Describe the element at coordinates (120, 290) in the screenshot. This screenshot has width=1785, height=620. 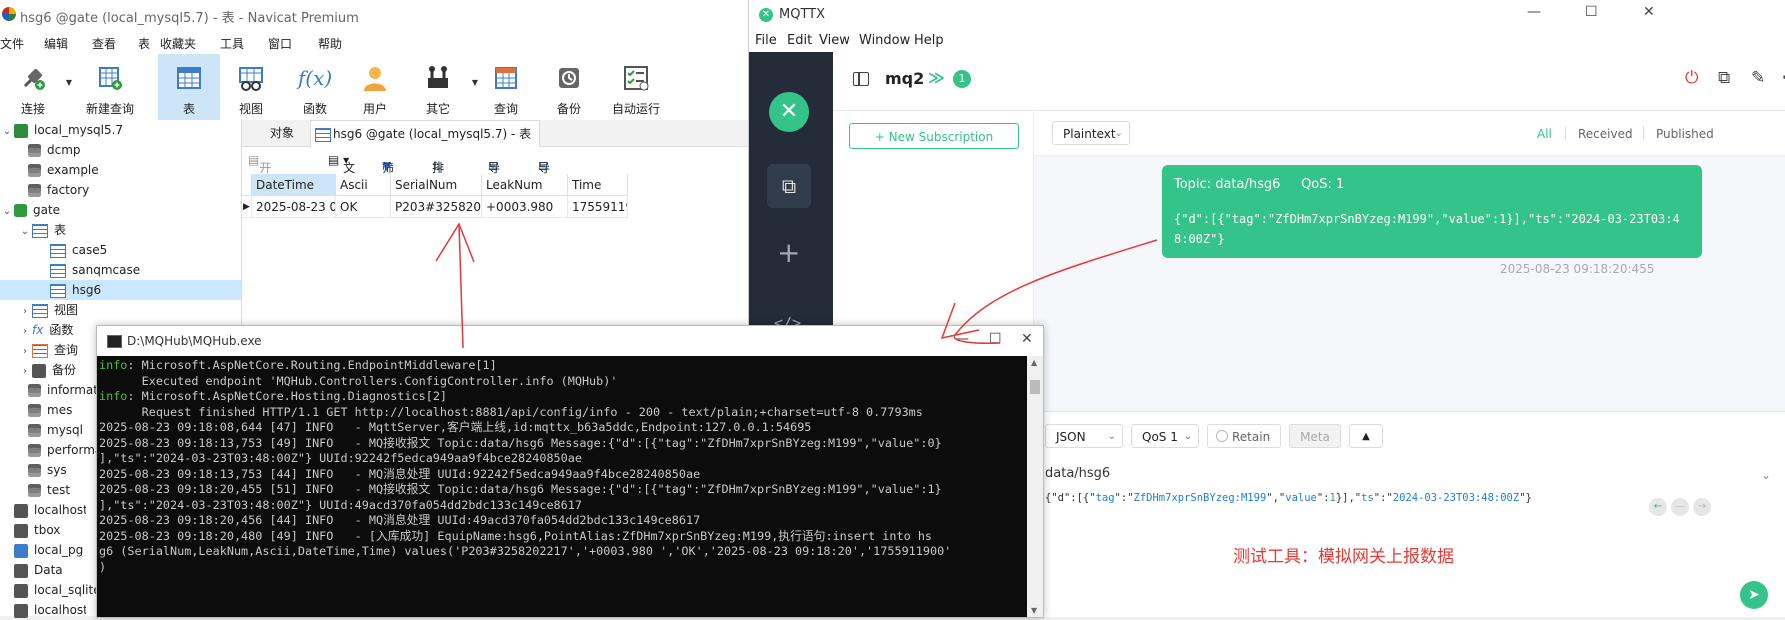
I see `tree-node-table-selected: hsg6` at that location.